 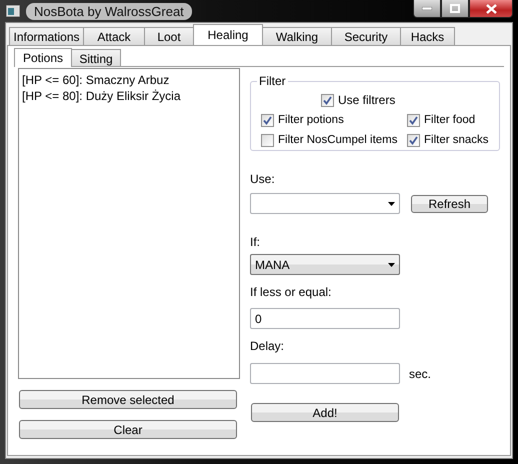 What do you see at coordinates (325, 412) in the screenshot?
I see `add-button: Add!` at bounding box center [325, 412].